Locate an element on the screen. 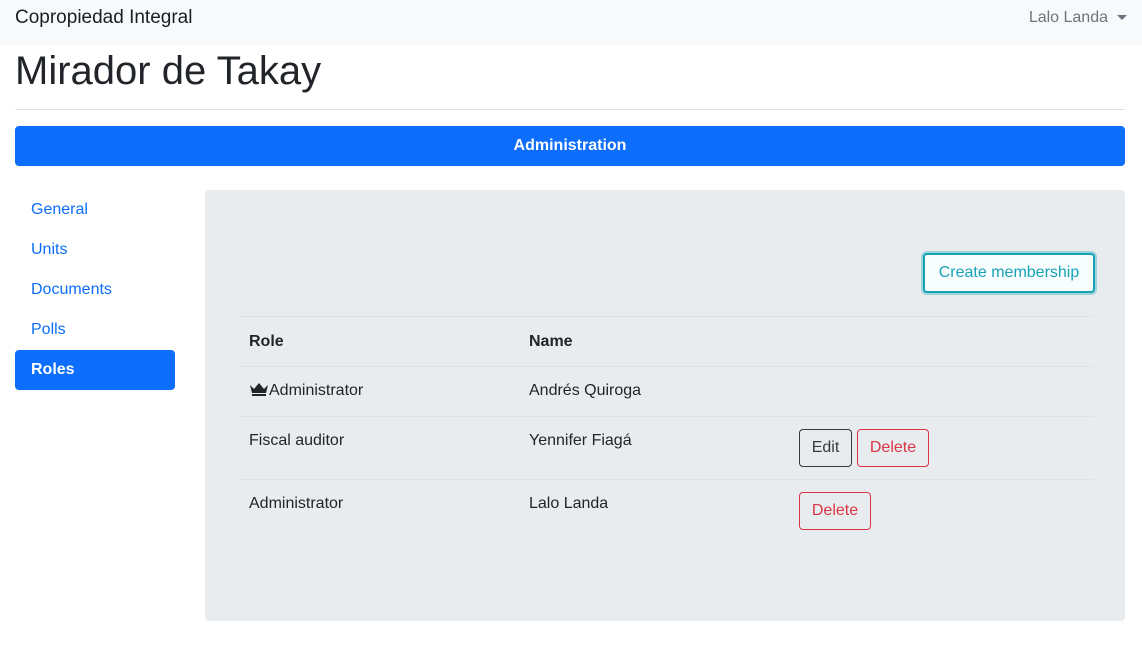 The width and height of the screenshot is (1142, 645). administration-button: Administration is located at coordinates (570, 146).